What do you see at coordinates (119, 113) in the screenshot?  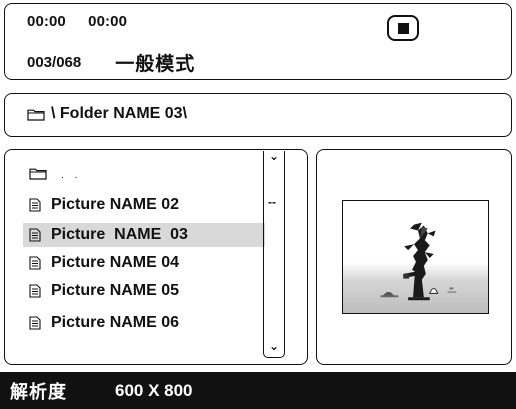 I see `current-path: \ Folder NAME 03\` at bounding box center [119, 113].